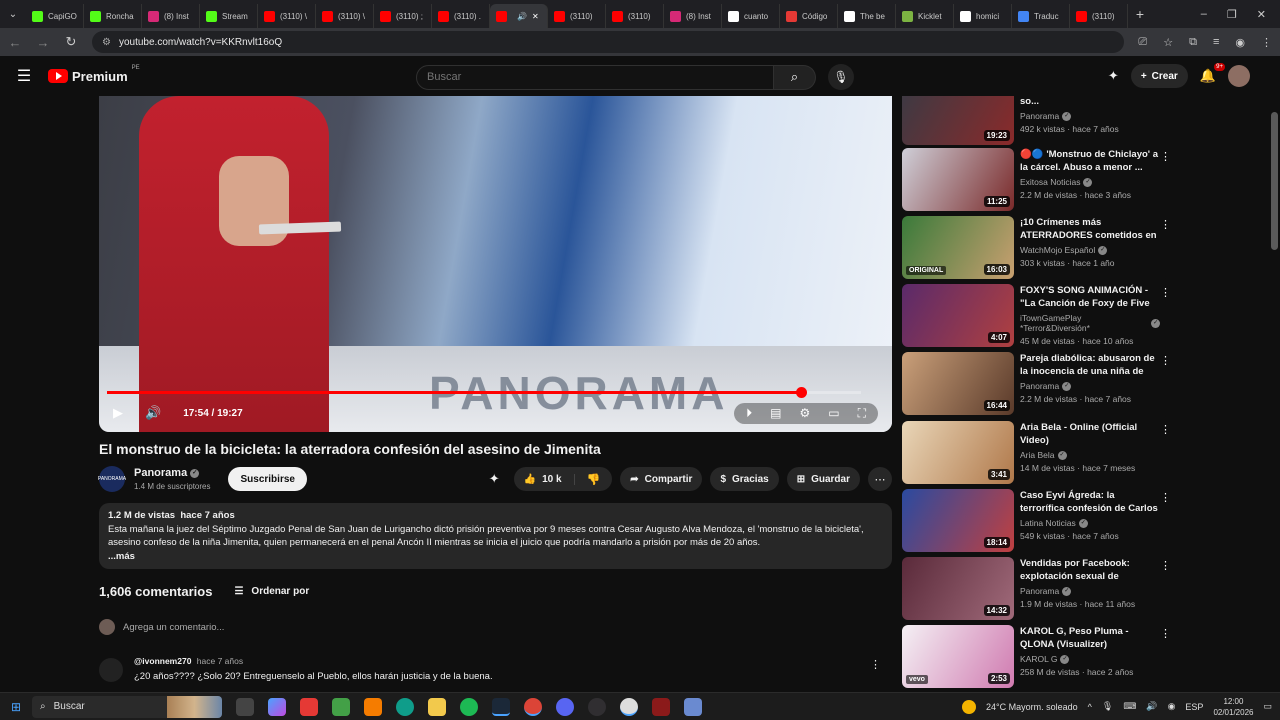 The width and height of the screenshot is (1280, 720). I want to click on browser-tab: homici, so click(983, 16).